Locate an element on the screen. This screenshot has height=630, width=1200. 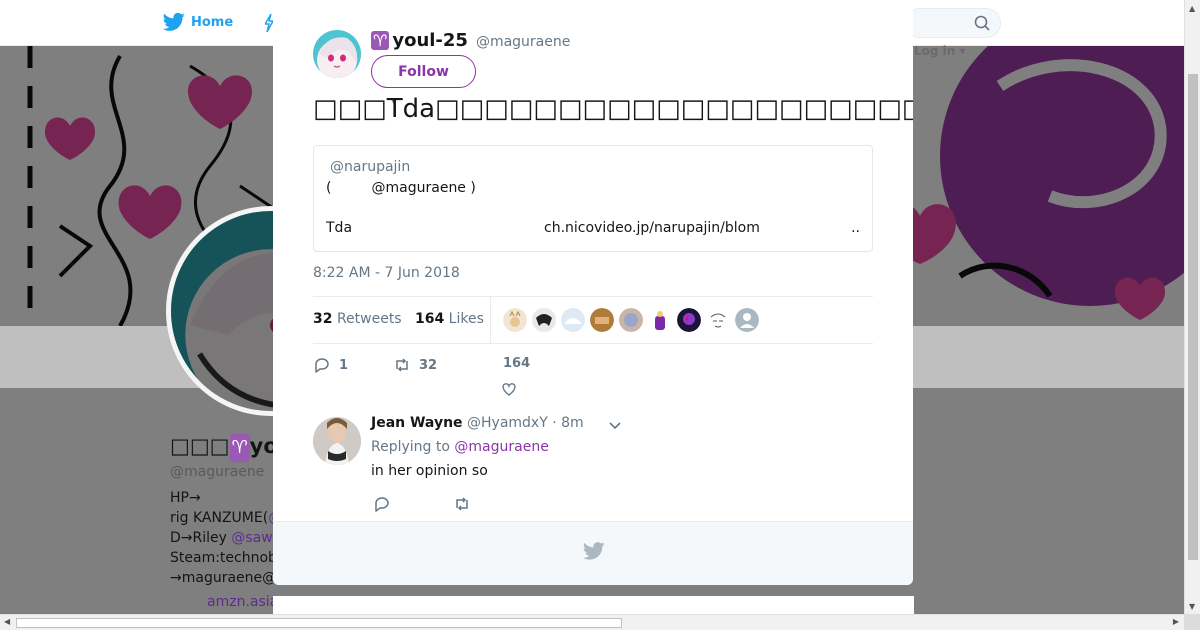
scroll-up-arrow-icon: ▲ is located at coordinates (1192, 8).